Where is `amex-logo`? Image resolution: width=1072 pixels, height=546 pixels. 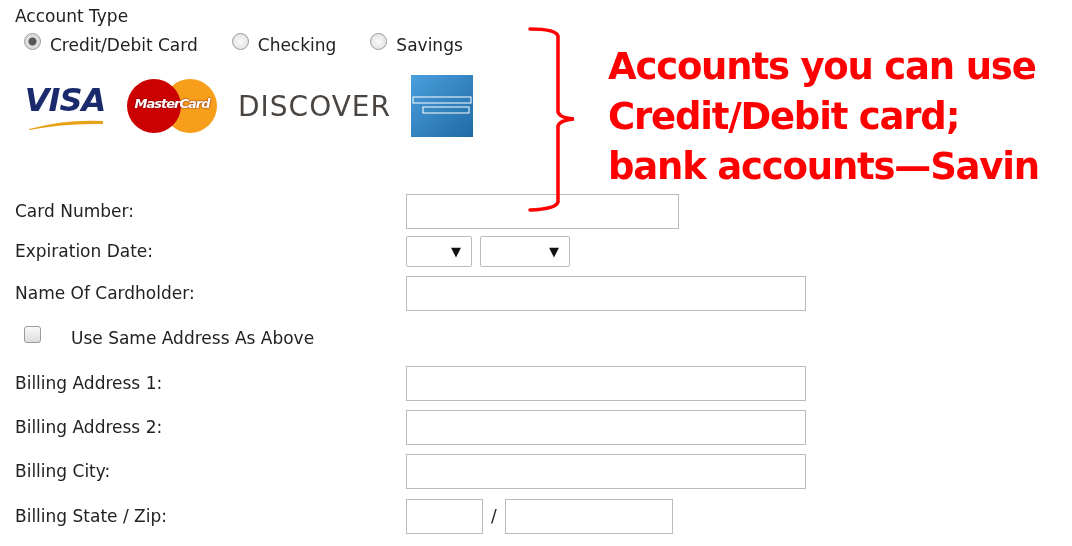 amex-logo is located at coordinates (442, 106).